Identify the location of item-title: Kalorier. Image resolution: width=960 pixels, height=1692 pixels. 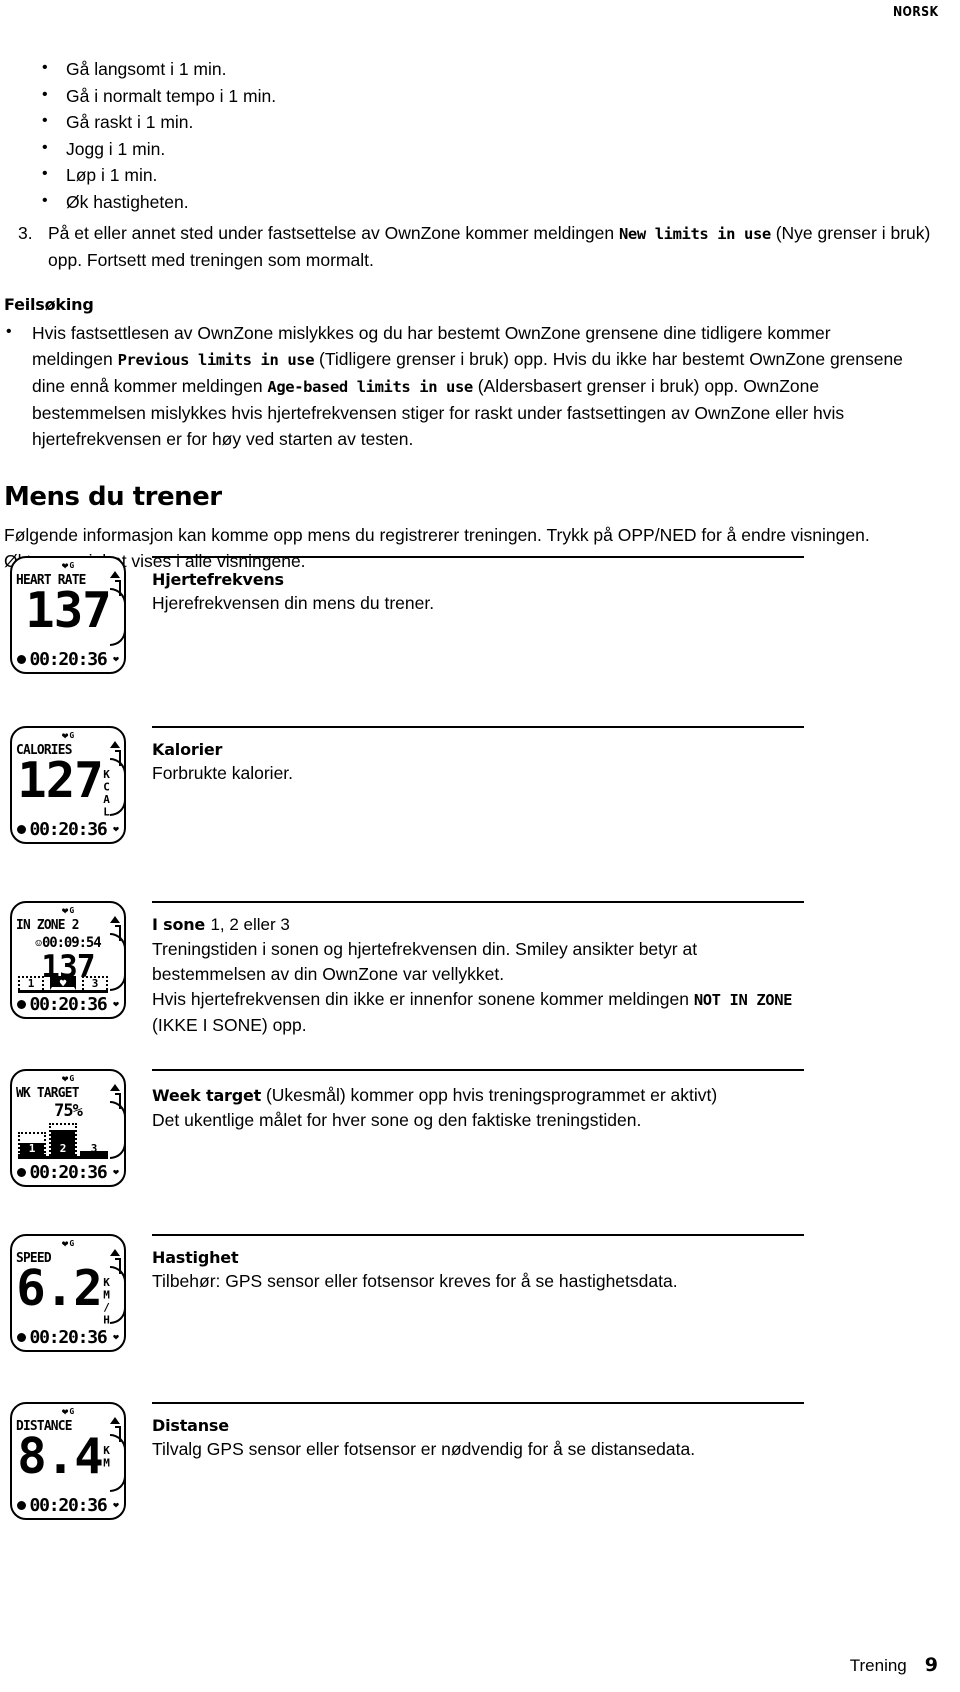
(187, 749).